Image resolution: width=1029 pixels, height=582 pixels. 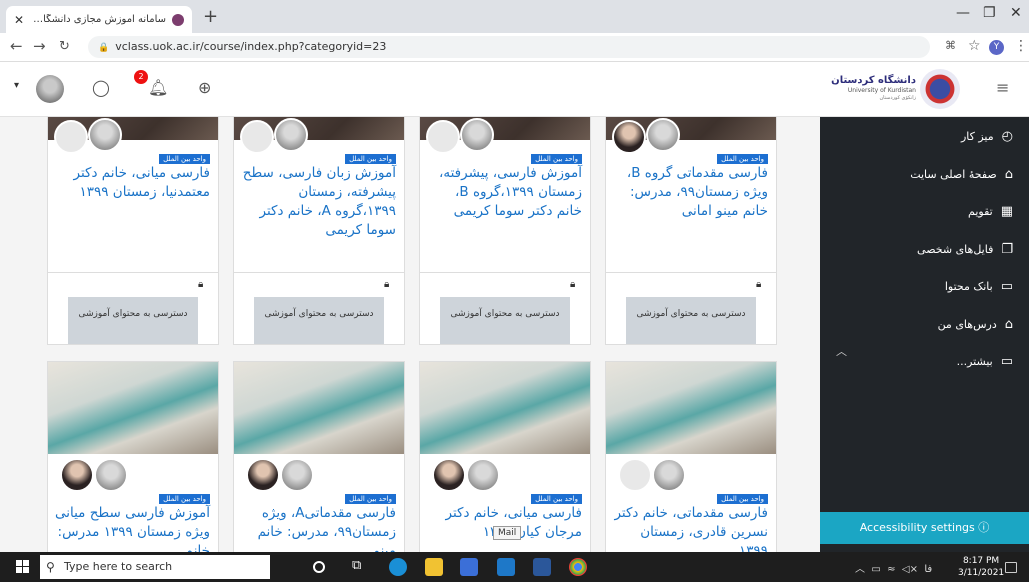 What do you see at coordinates (50, 89) in the screenshot?
I see `user-avatar` at bounding box center [50, 89].